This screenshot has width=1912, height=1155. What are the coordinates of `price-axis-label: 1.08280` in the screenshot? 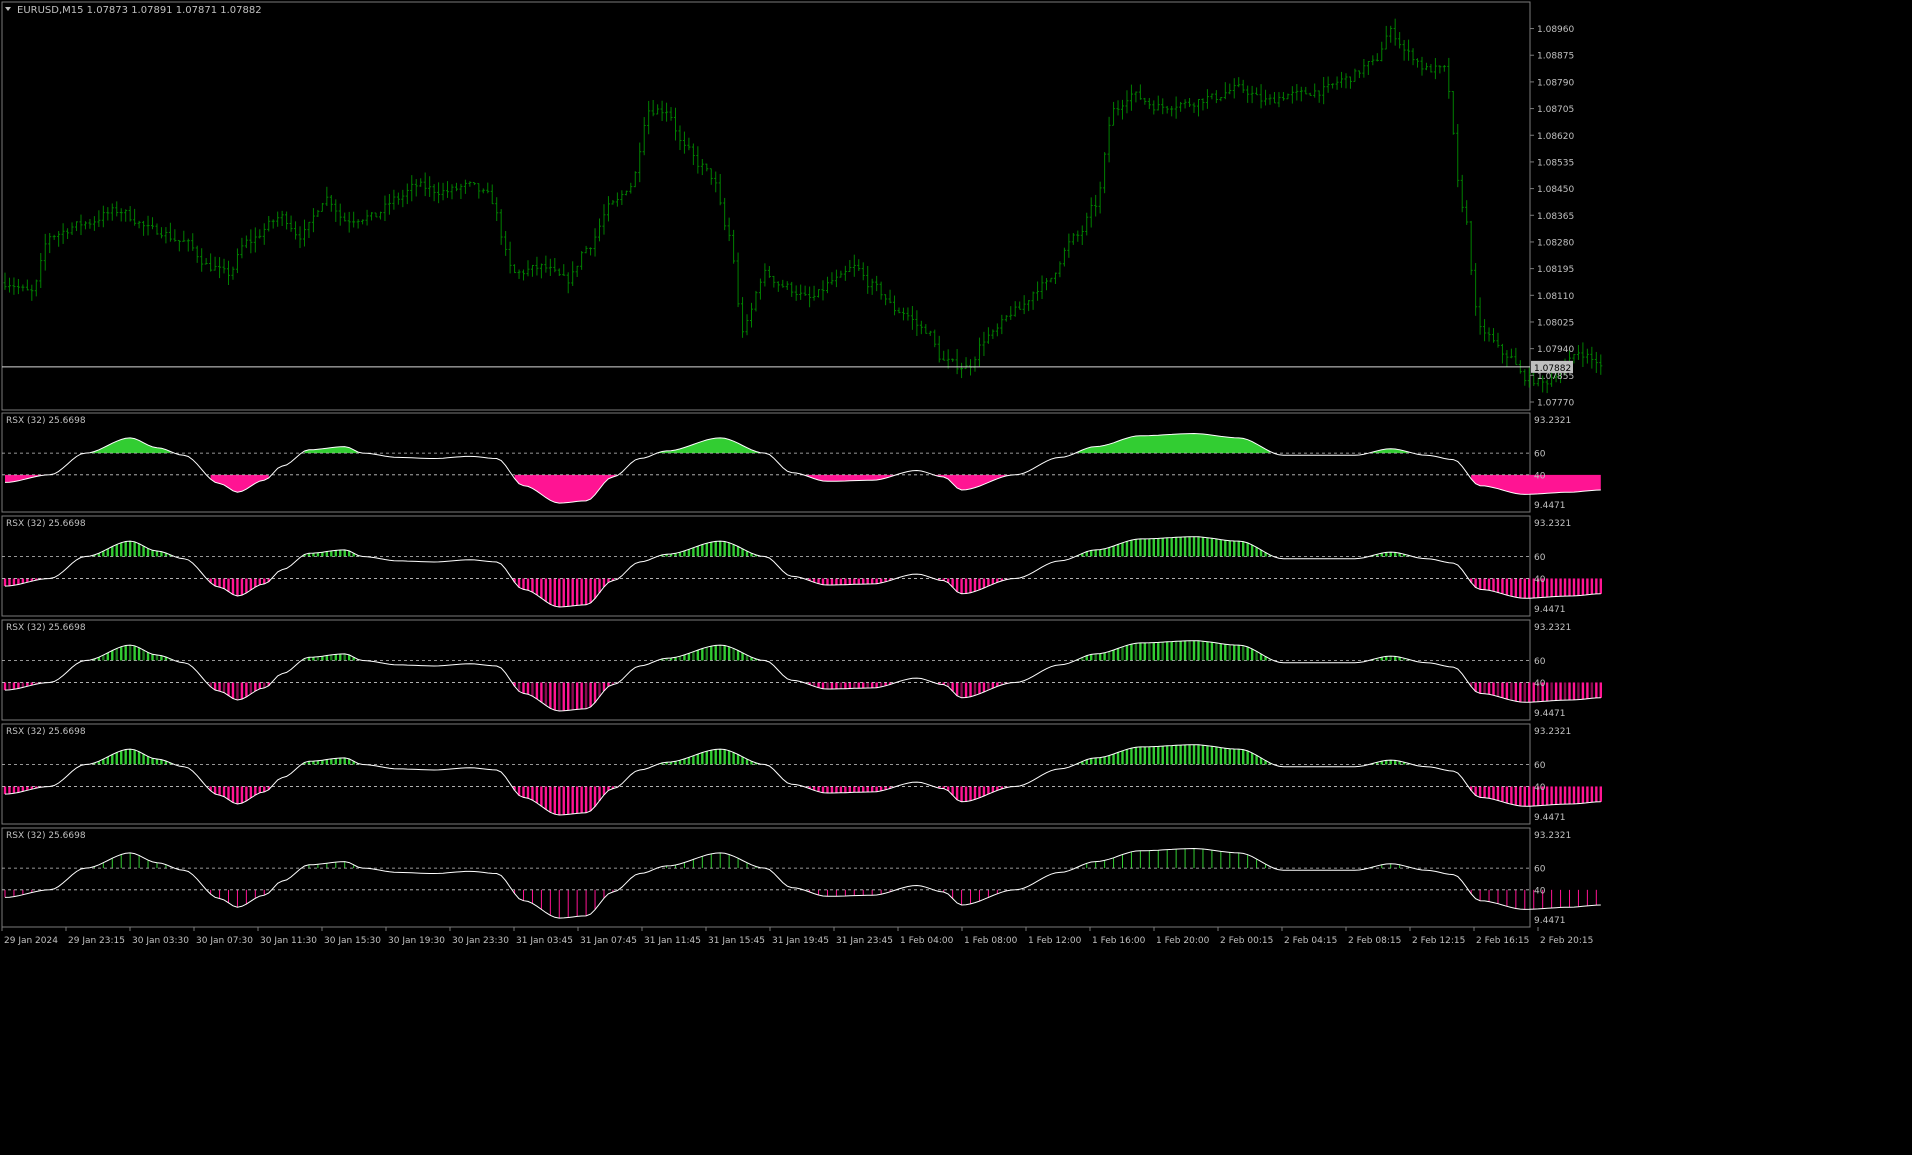 It's located at (1555, 243).